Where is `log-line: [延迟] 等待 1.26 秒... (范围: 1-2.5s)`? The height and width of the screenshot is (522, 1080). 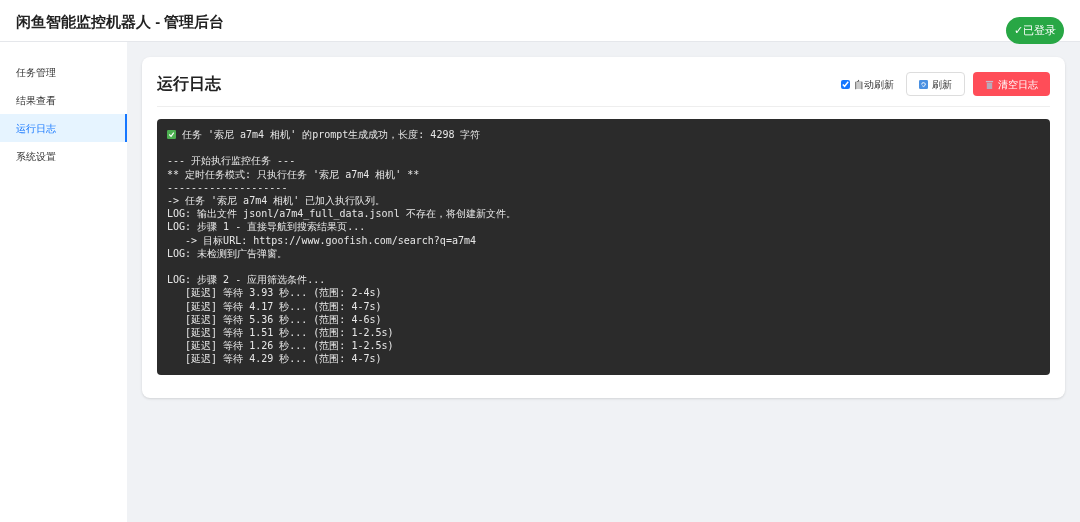 log-line: [延迟] 等待 1.26 秒... (范围: 1-2.5s) is located at coordinates (289, 346).